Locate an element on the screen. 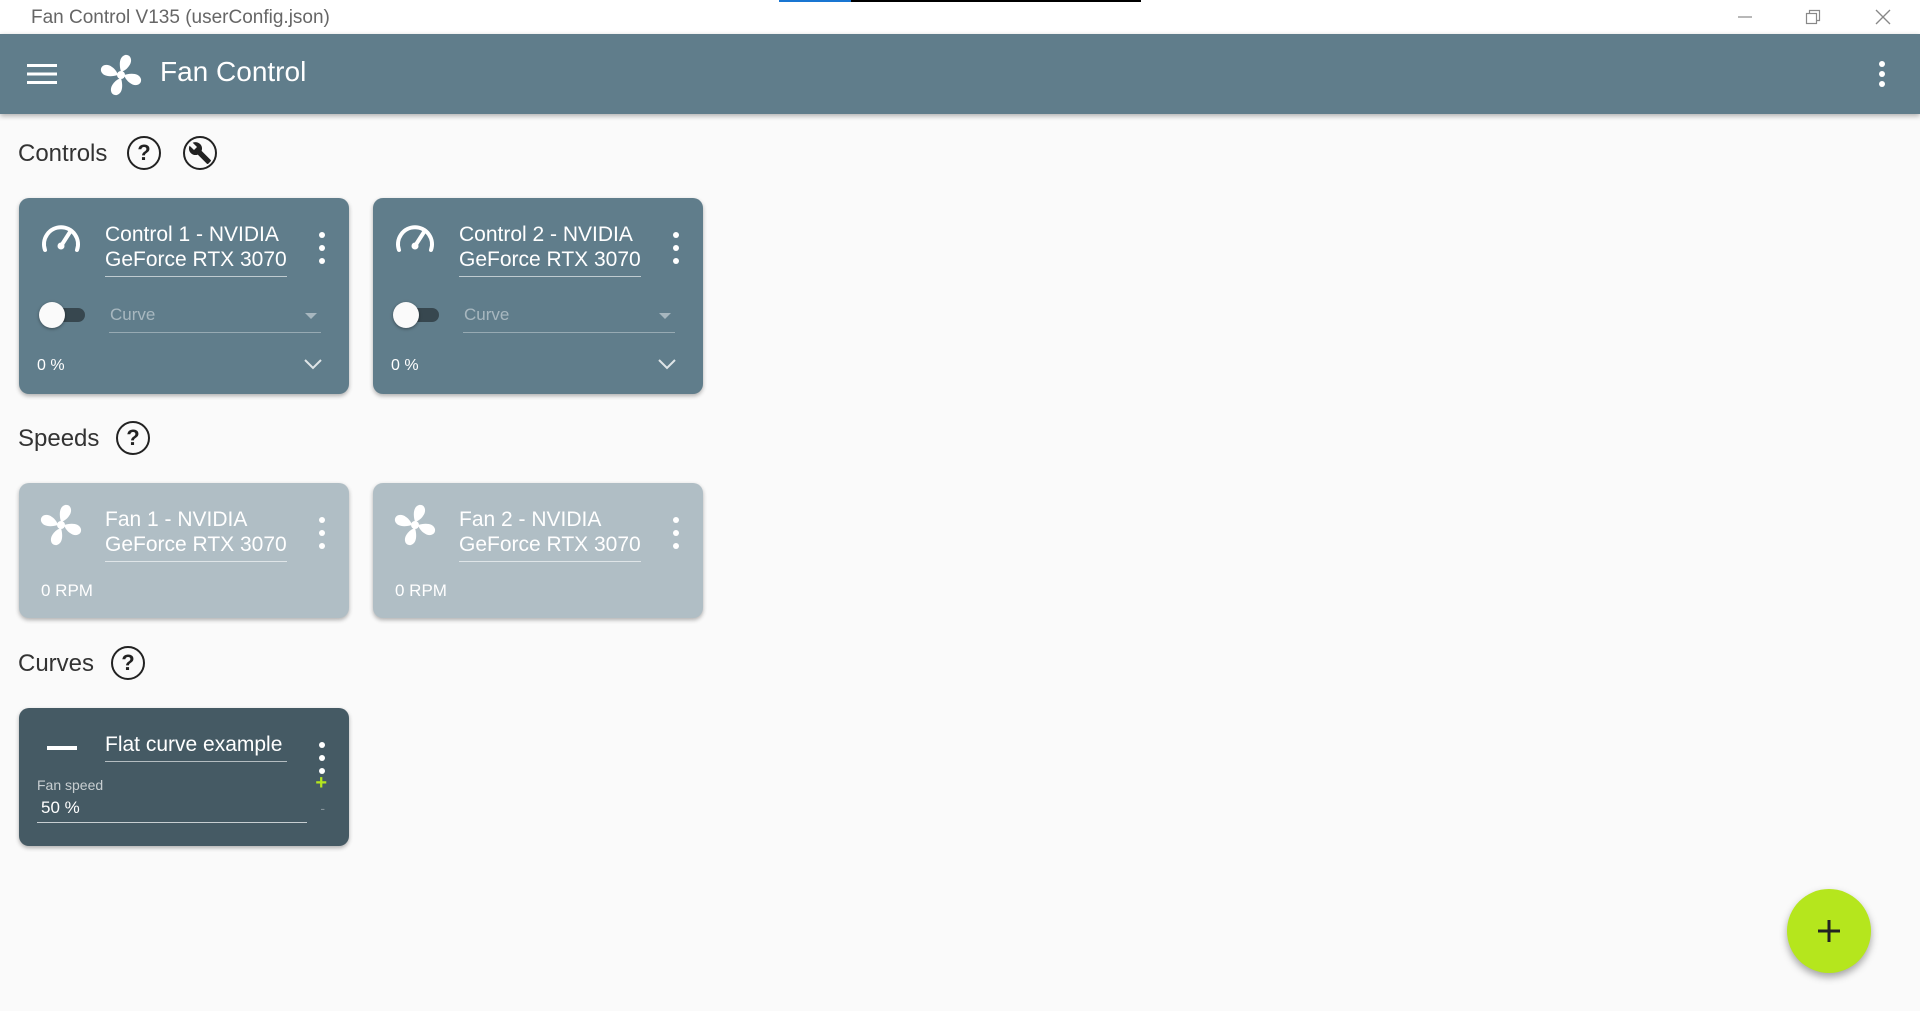  fan-speed-input: 50 % is located at coordinates (172, 809).